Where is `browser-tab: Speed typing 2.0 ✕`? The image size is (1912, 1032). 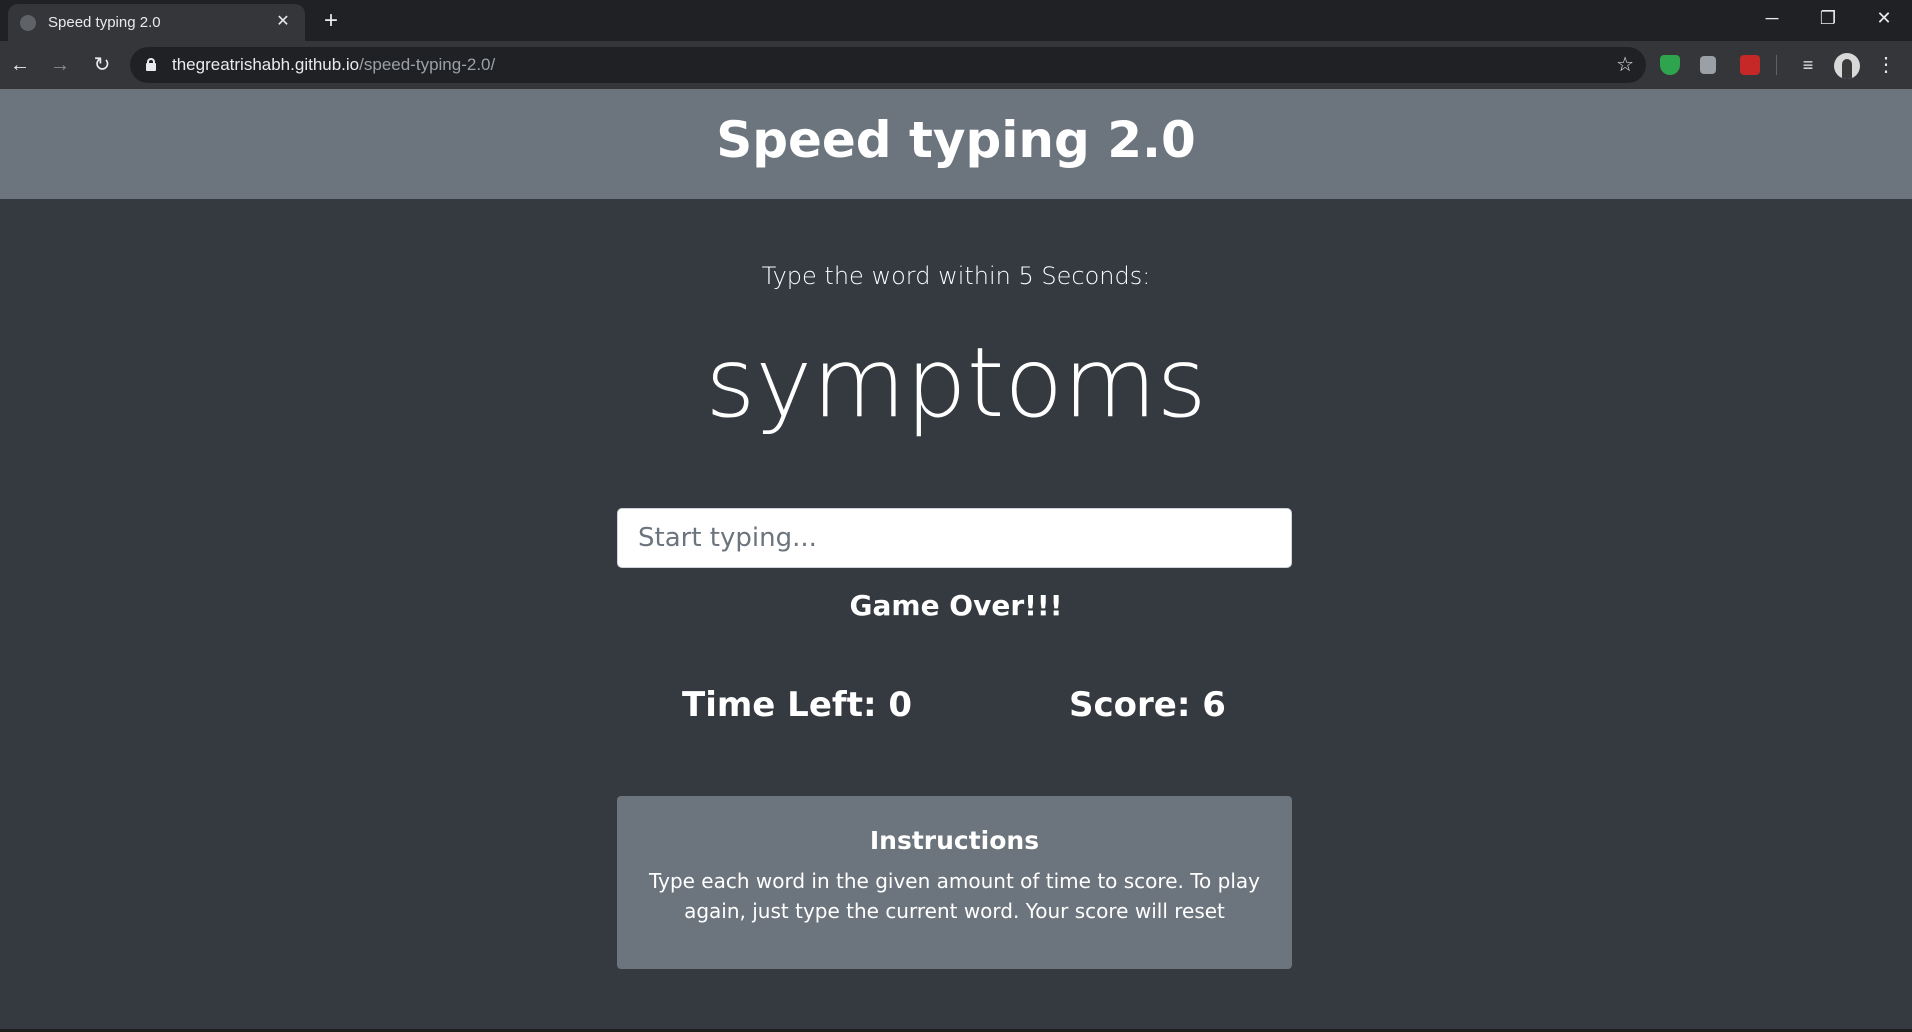
browser-tab: Speed typing 2.0 ✕ is located at coordinates (156, 22).